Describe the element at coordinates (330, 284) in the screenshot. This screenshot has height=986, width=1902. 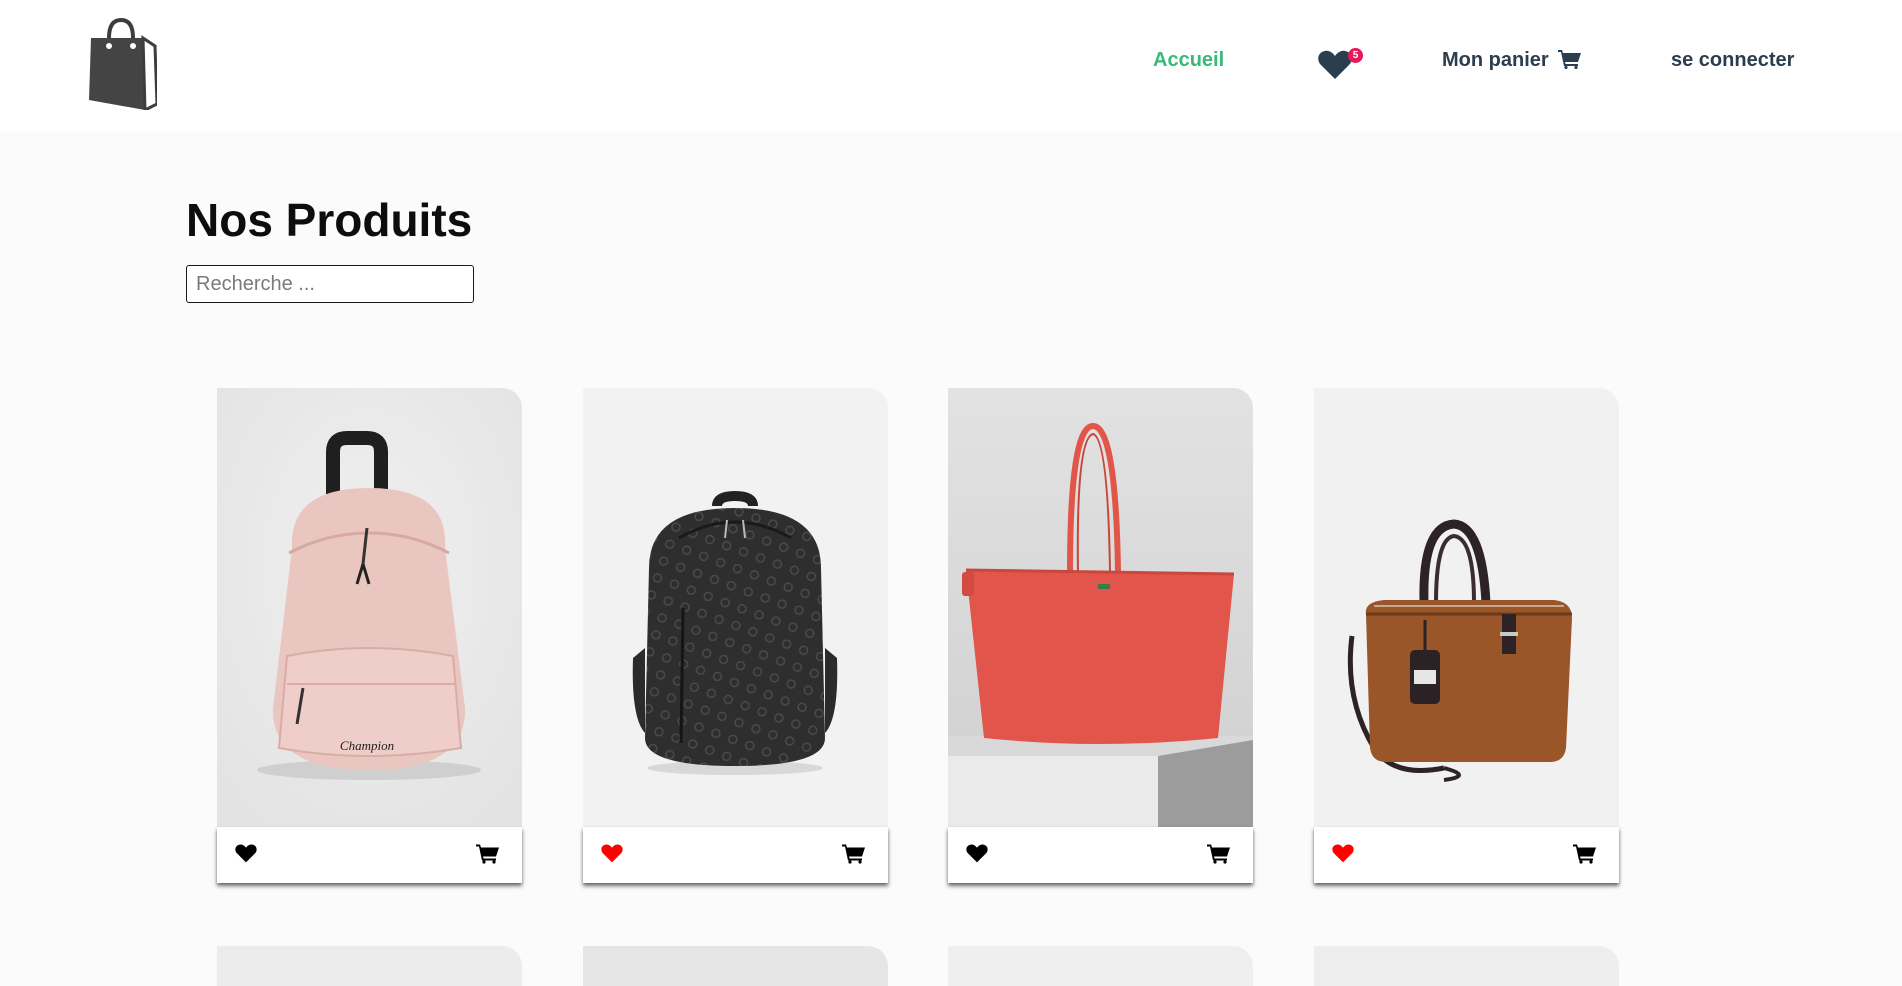
I see `search-input` at that location.